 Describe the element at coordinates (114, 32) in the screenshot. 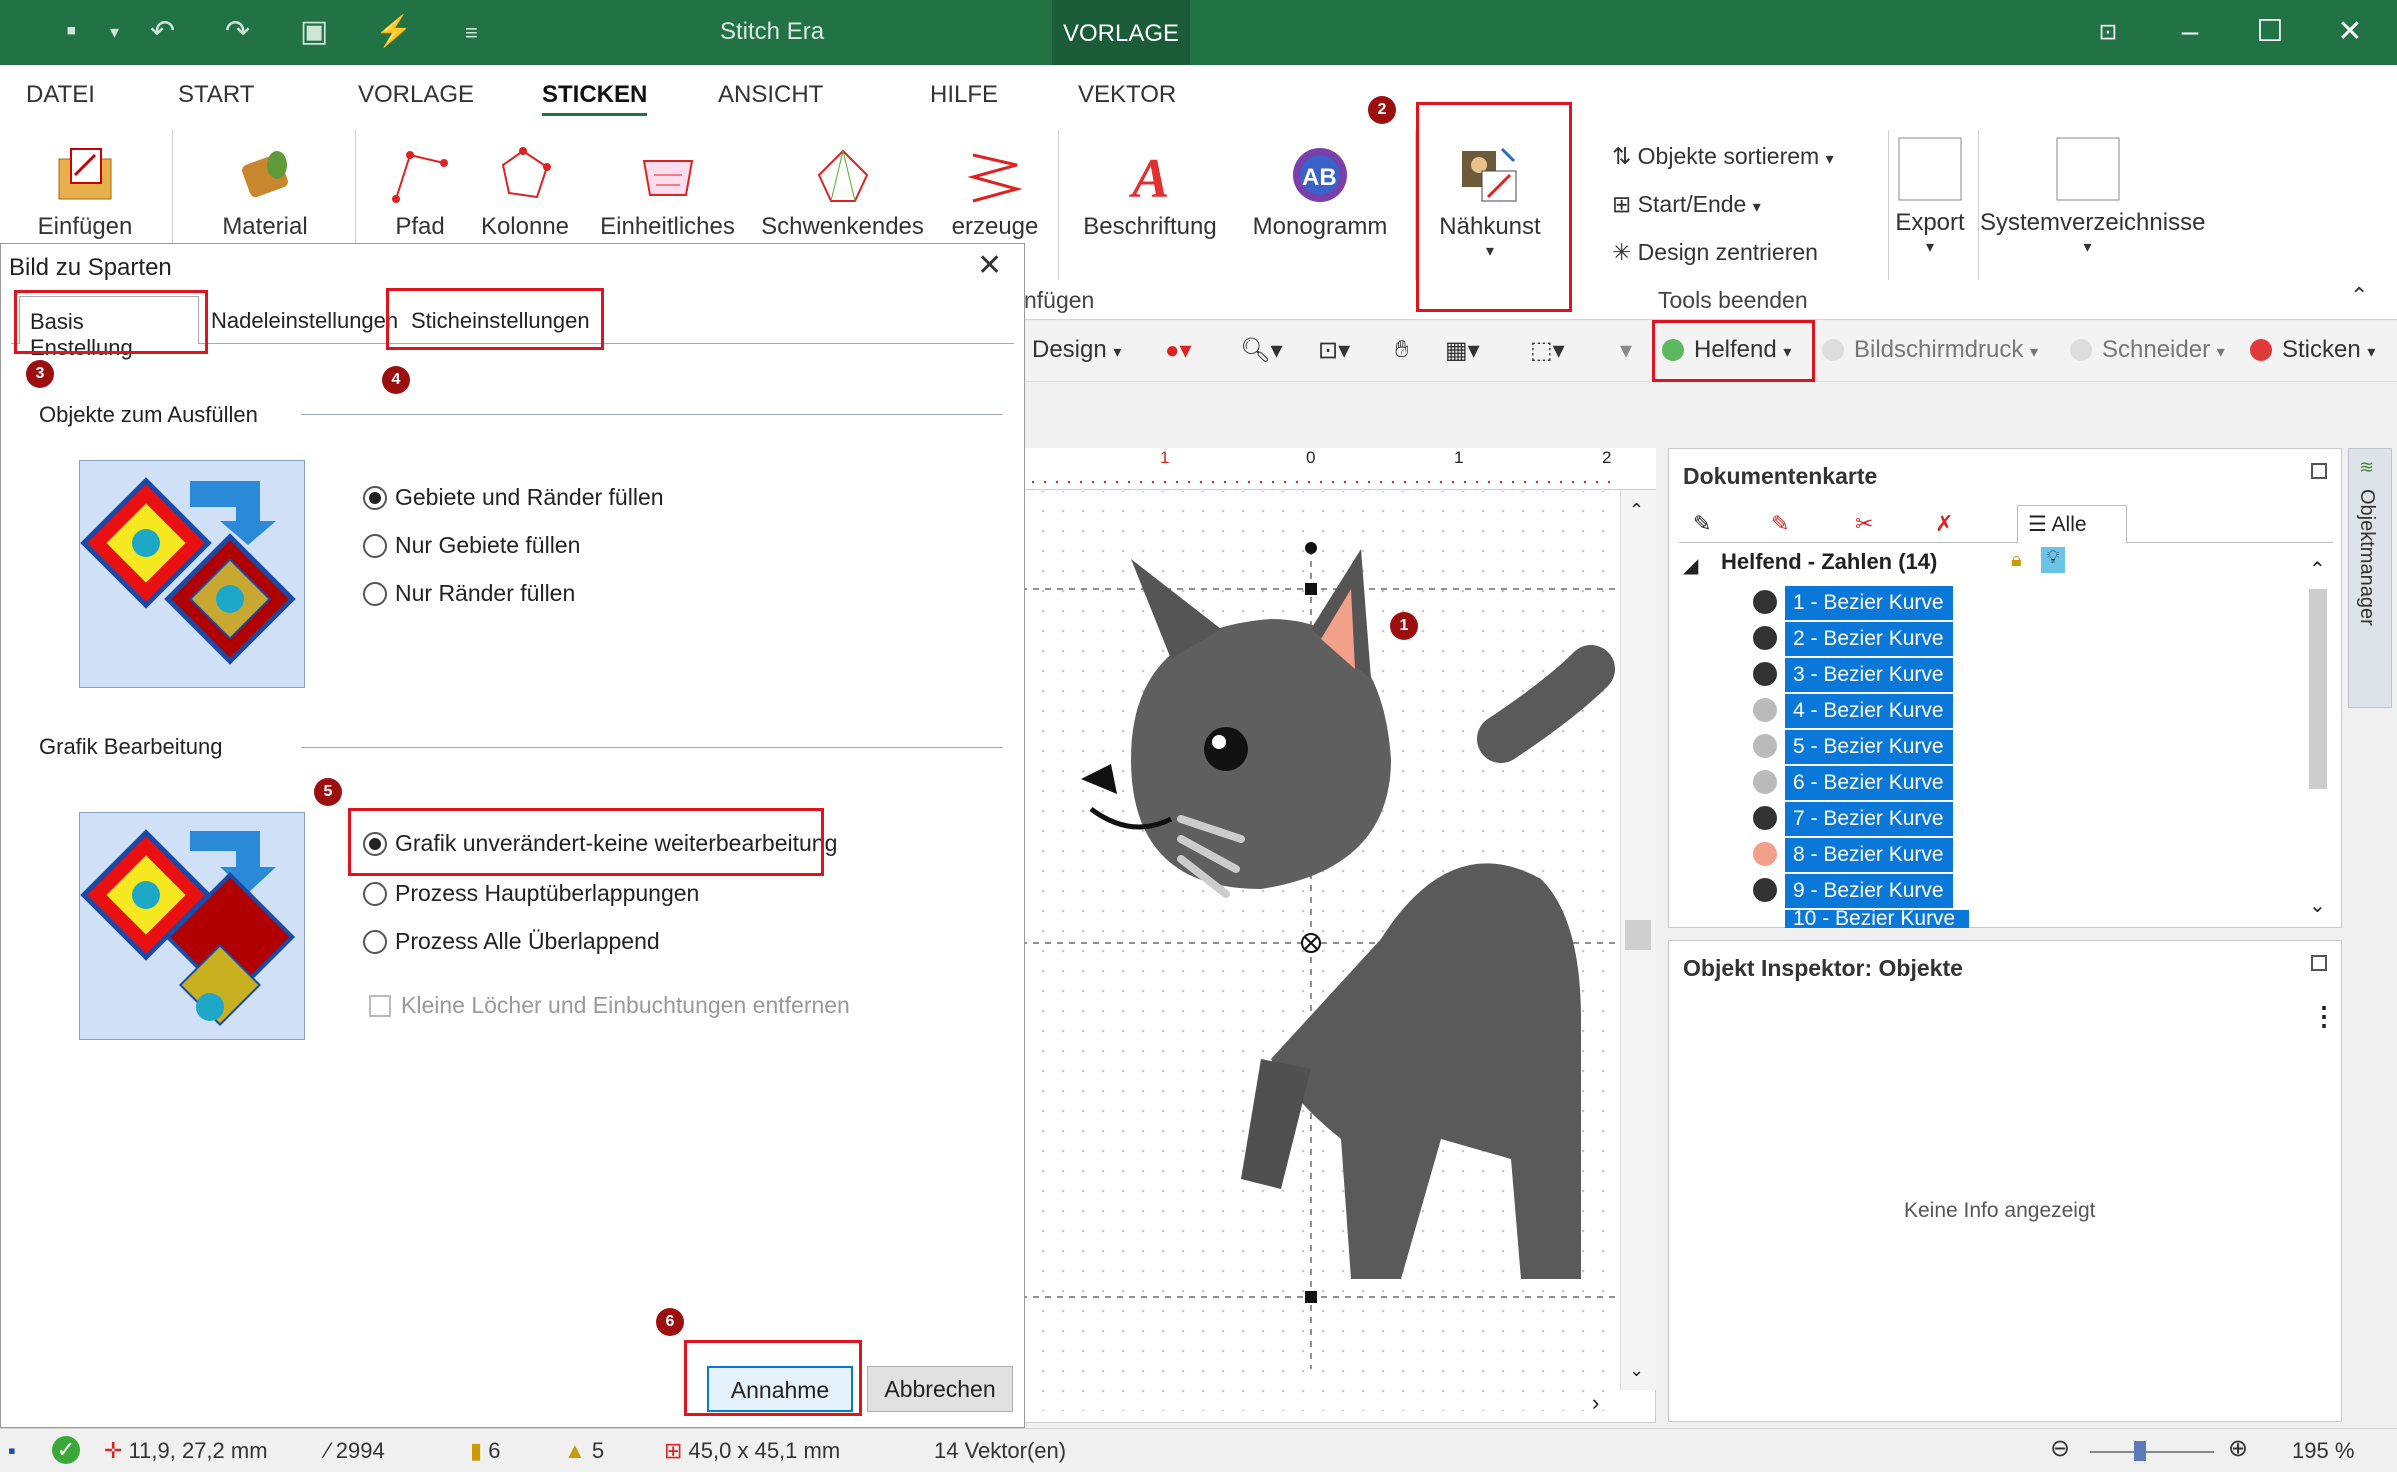

I see `dropdown-icon: ▾` at that location.